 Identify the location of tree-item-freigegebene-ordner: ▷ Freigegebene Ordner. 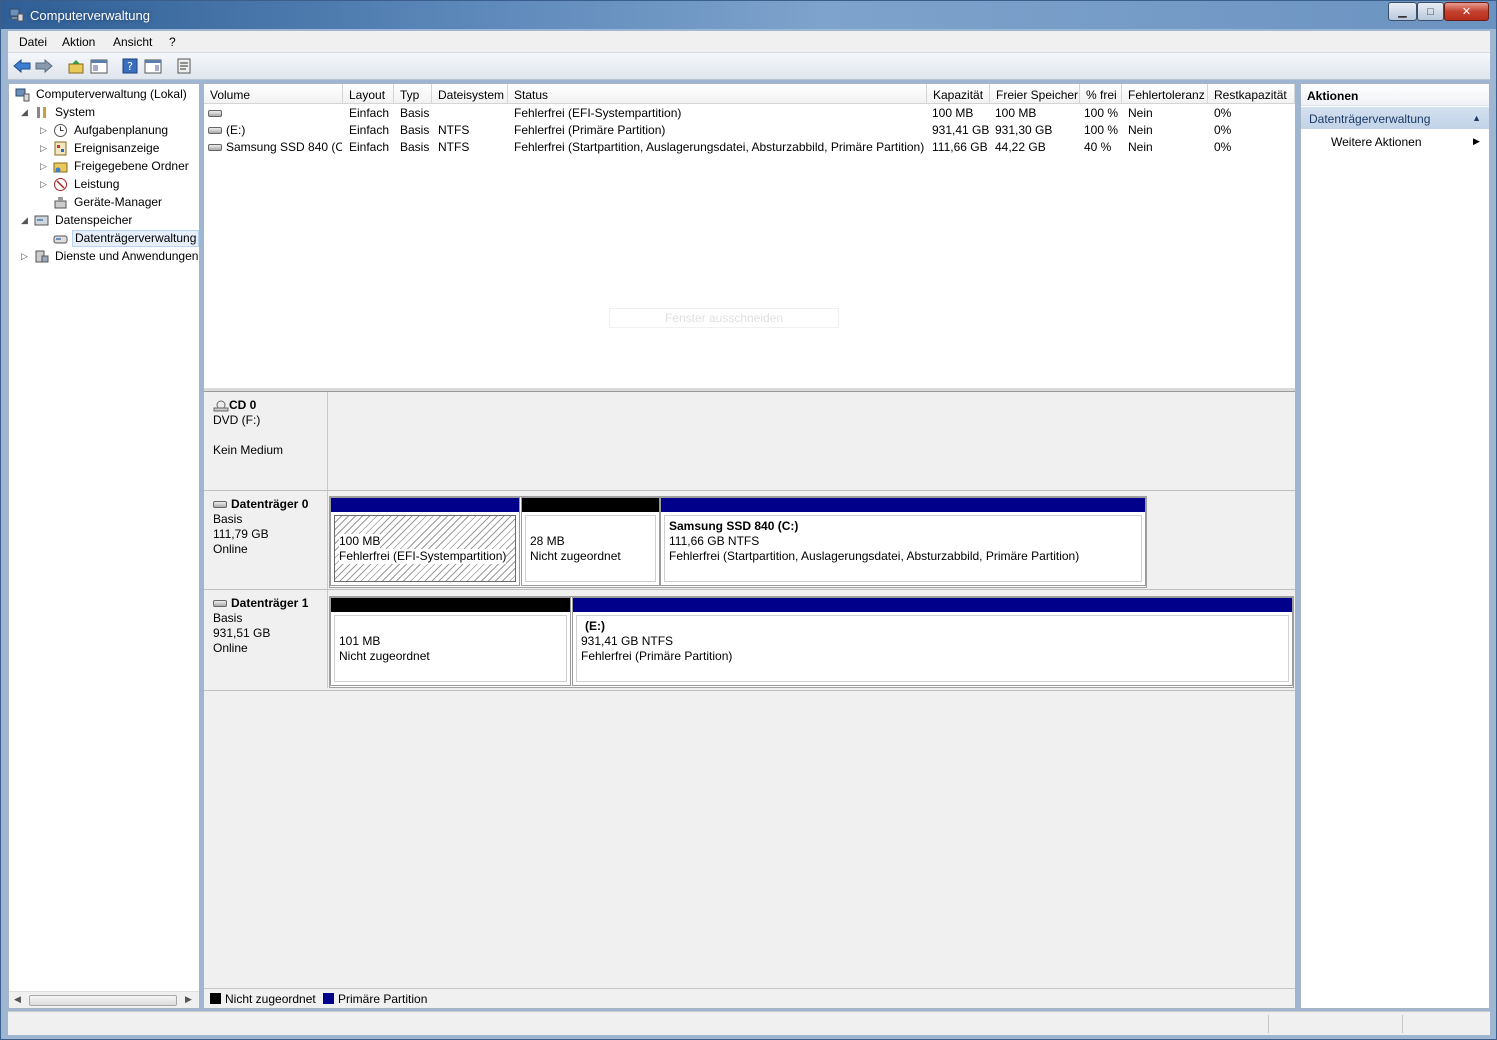
(106, 166).